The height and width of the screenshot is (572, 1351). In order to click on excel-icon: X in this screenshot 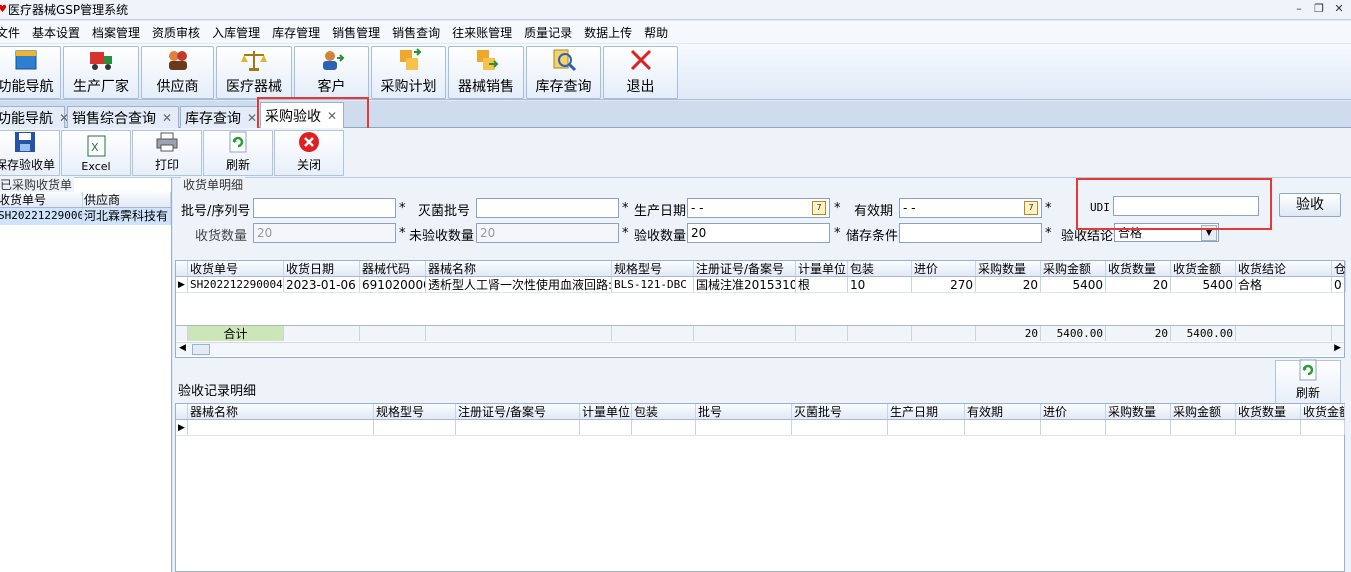, I will do `click(96, 146)`.